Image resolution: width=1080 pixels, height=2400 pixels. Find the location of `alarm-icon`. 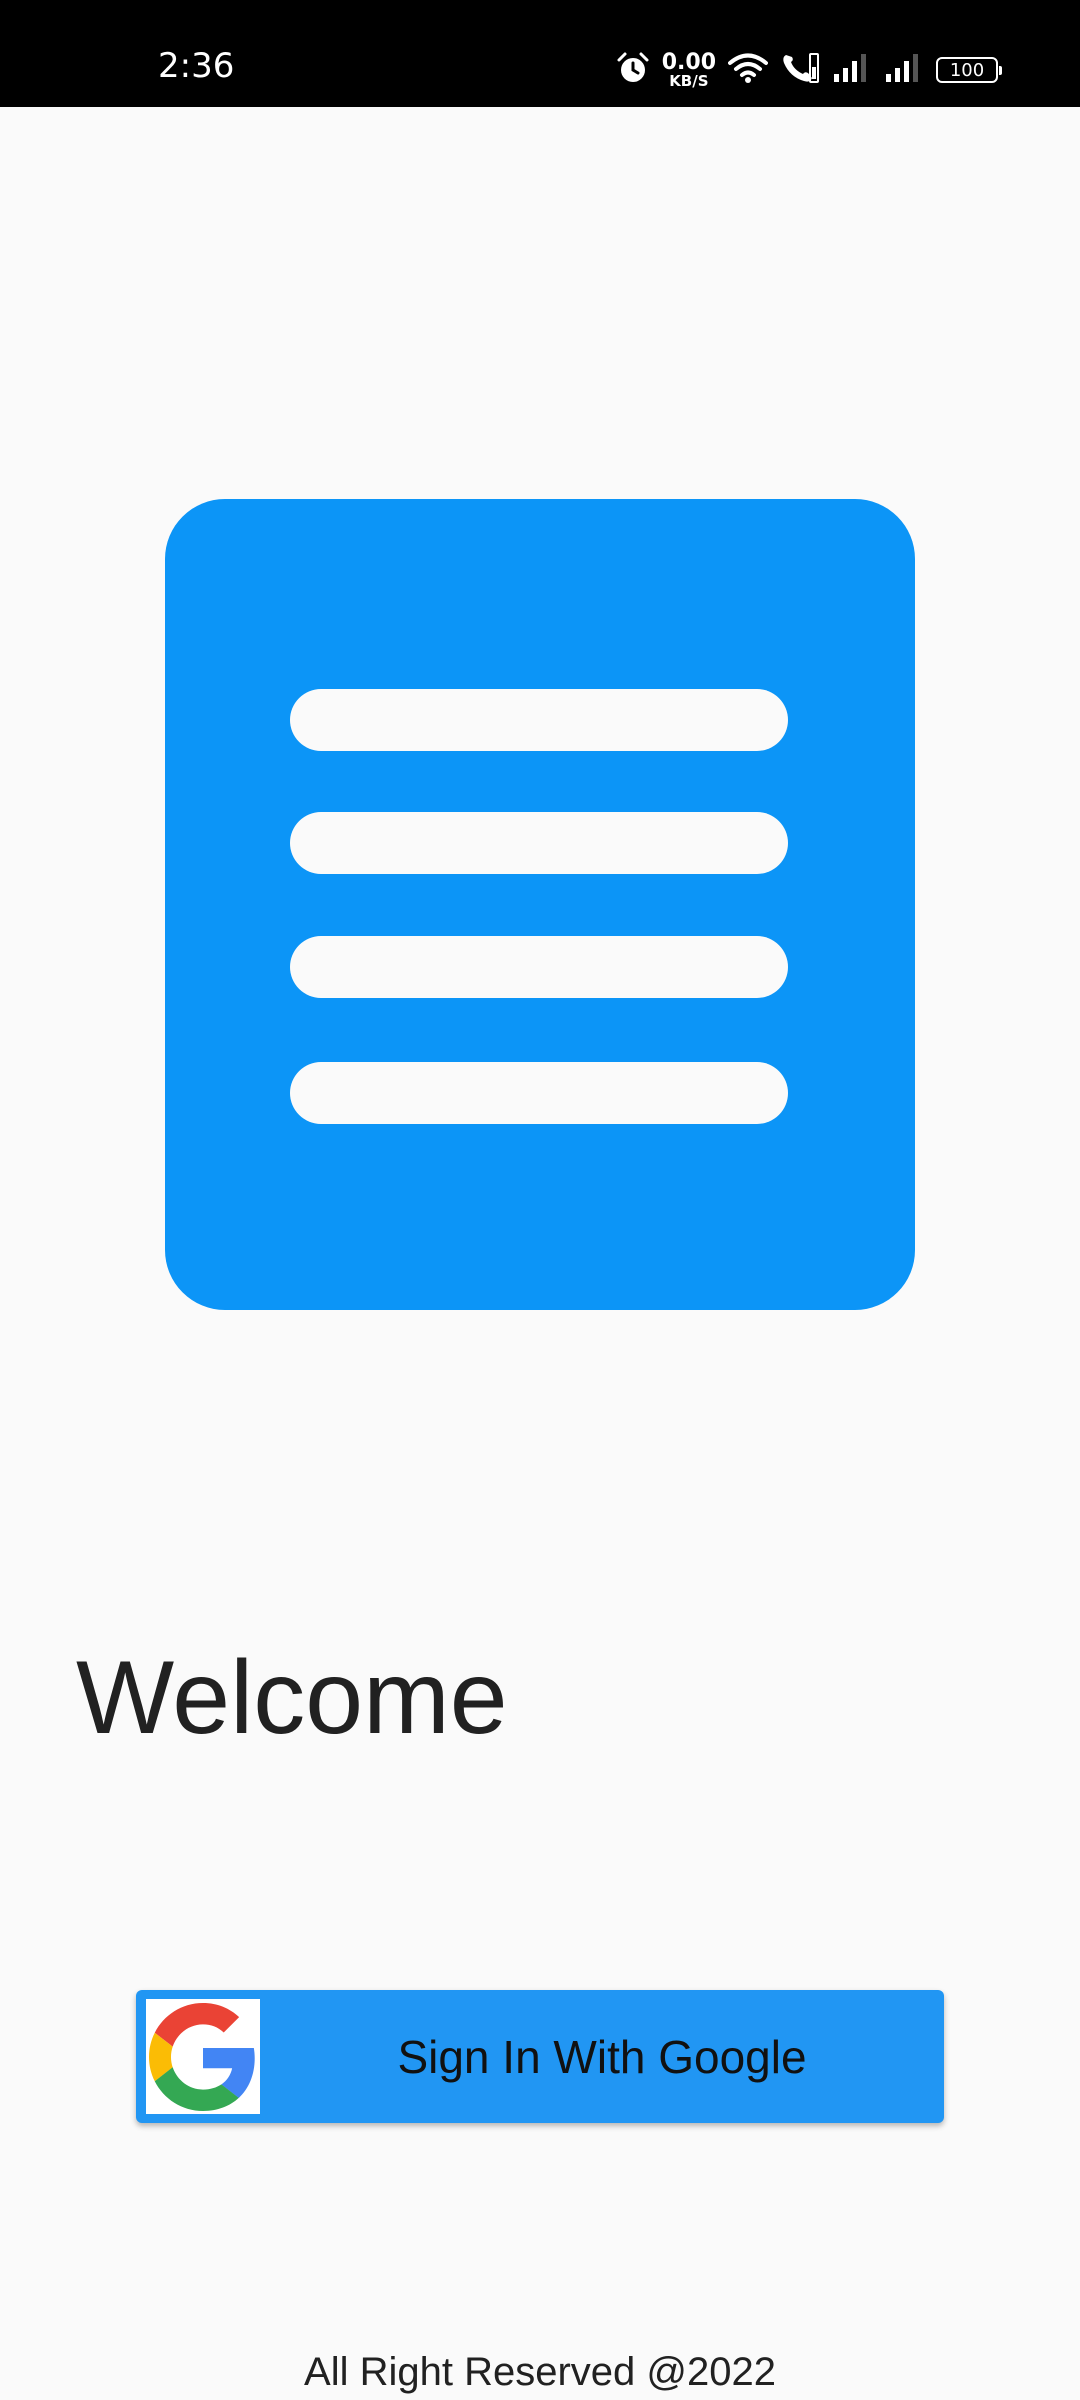

alarm-icon is located at coordinates (633, 70).